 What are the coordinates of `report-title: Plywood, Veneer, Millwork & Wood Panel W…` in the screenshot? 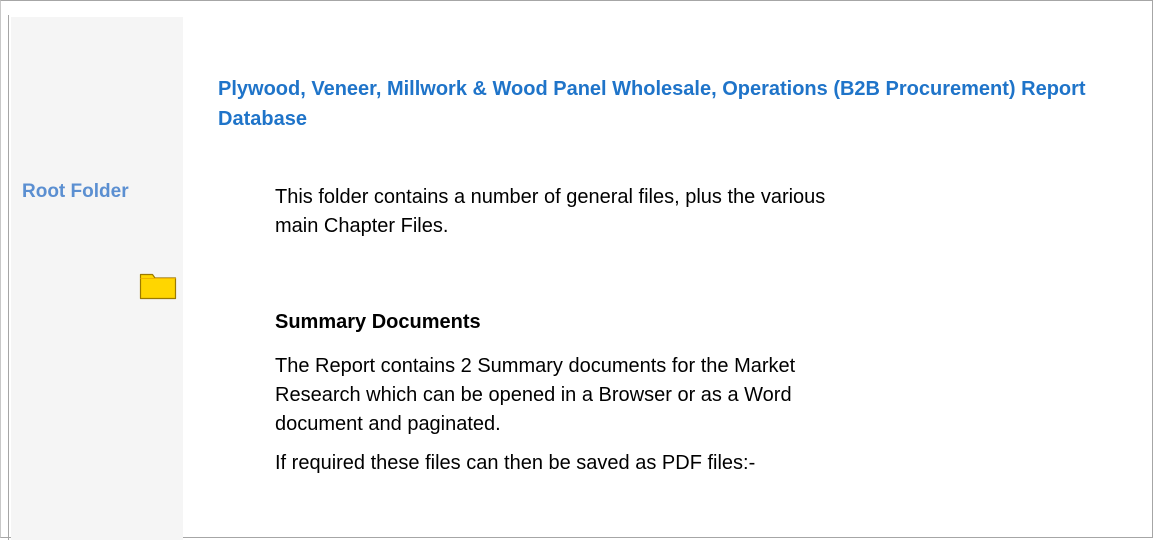 It's located at (652, 104).